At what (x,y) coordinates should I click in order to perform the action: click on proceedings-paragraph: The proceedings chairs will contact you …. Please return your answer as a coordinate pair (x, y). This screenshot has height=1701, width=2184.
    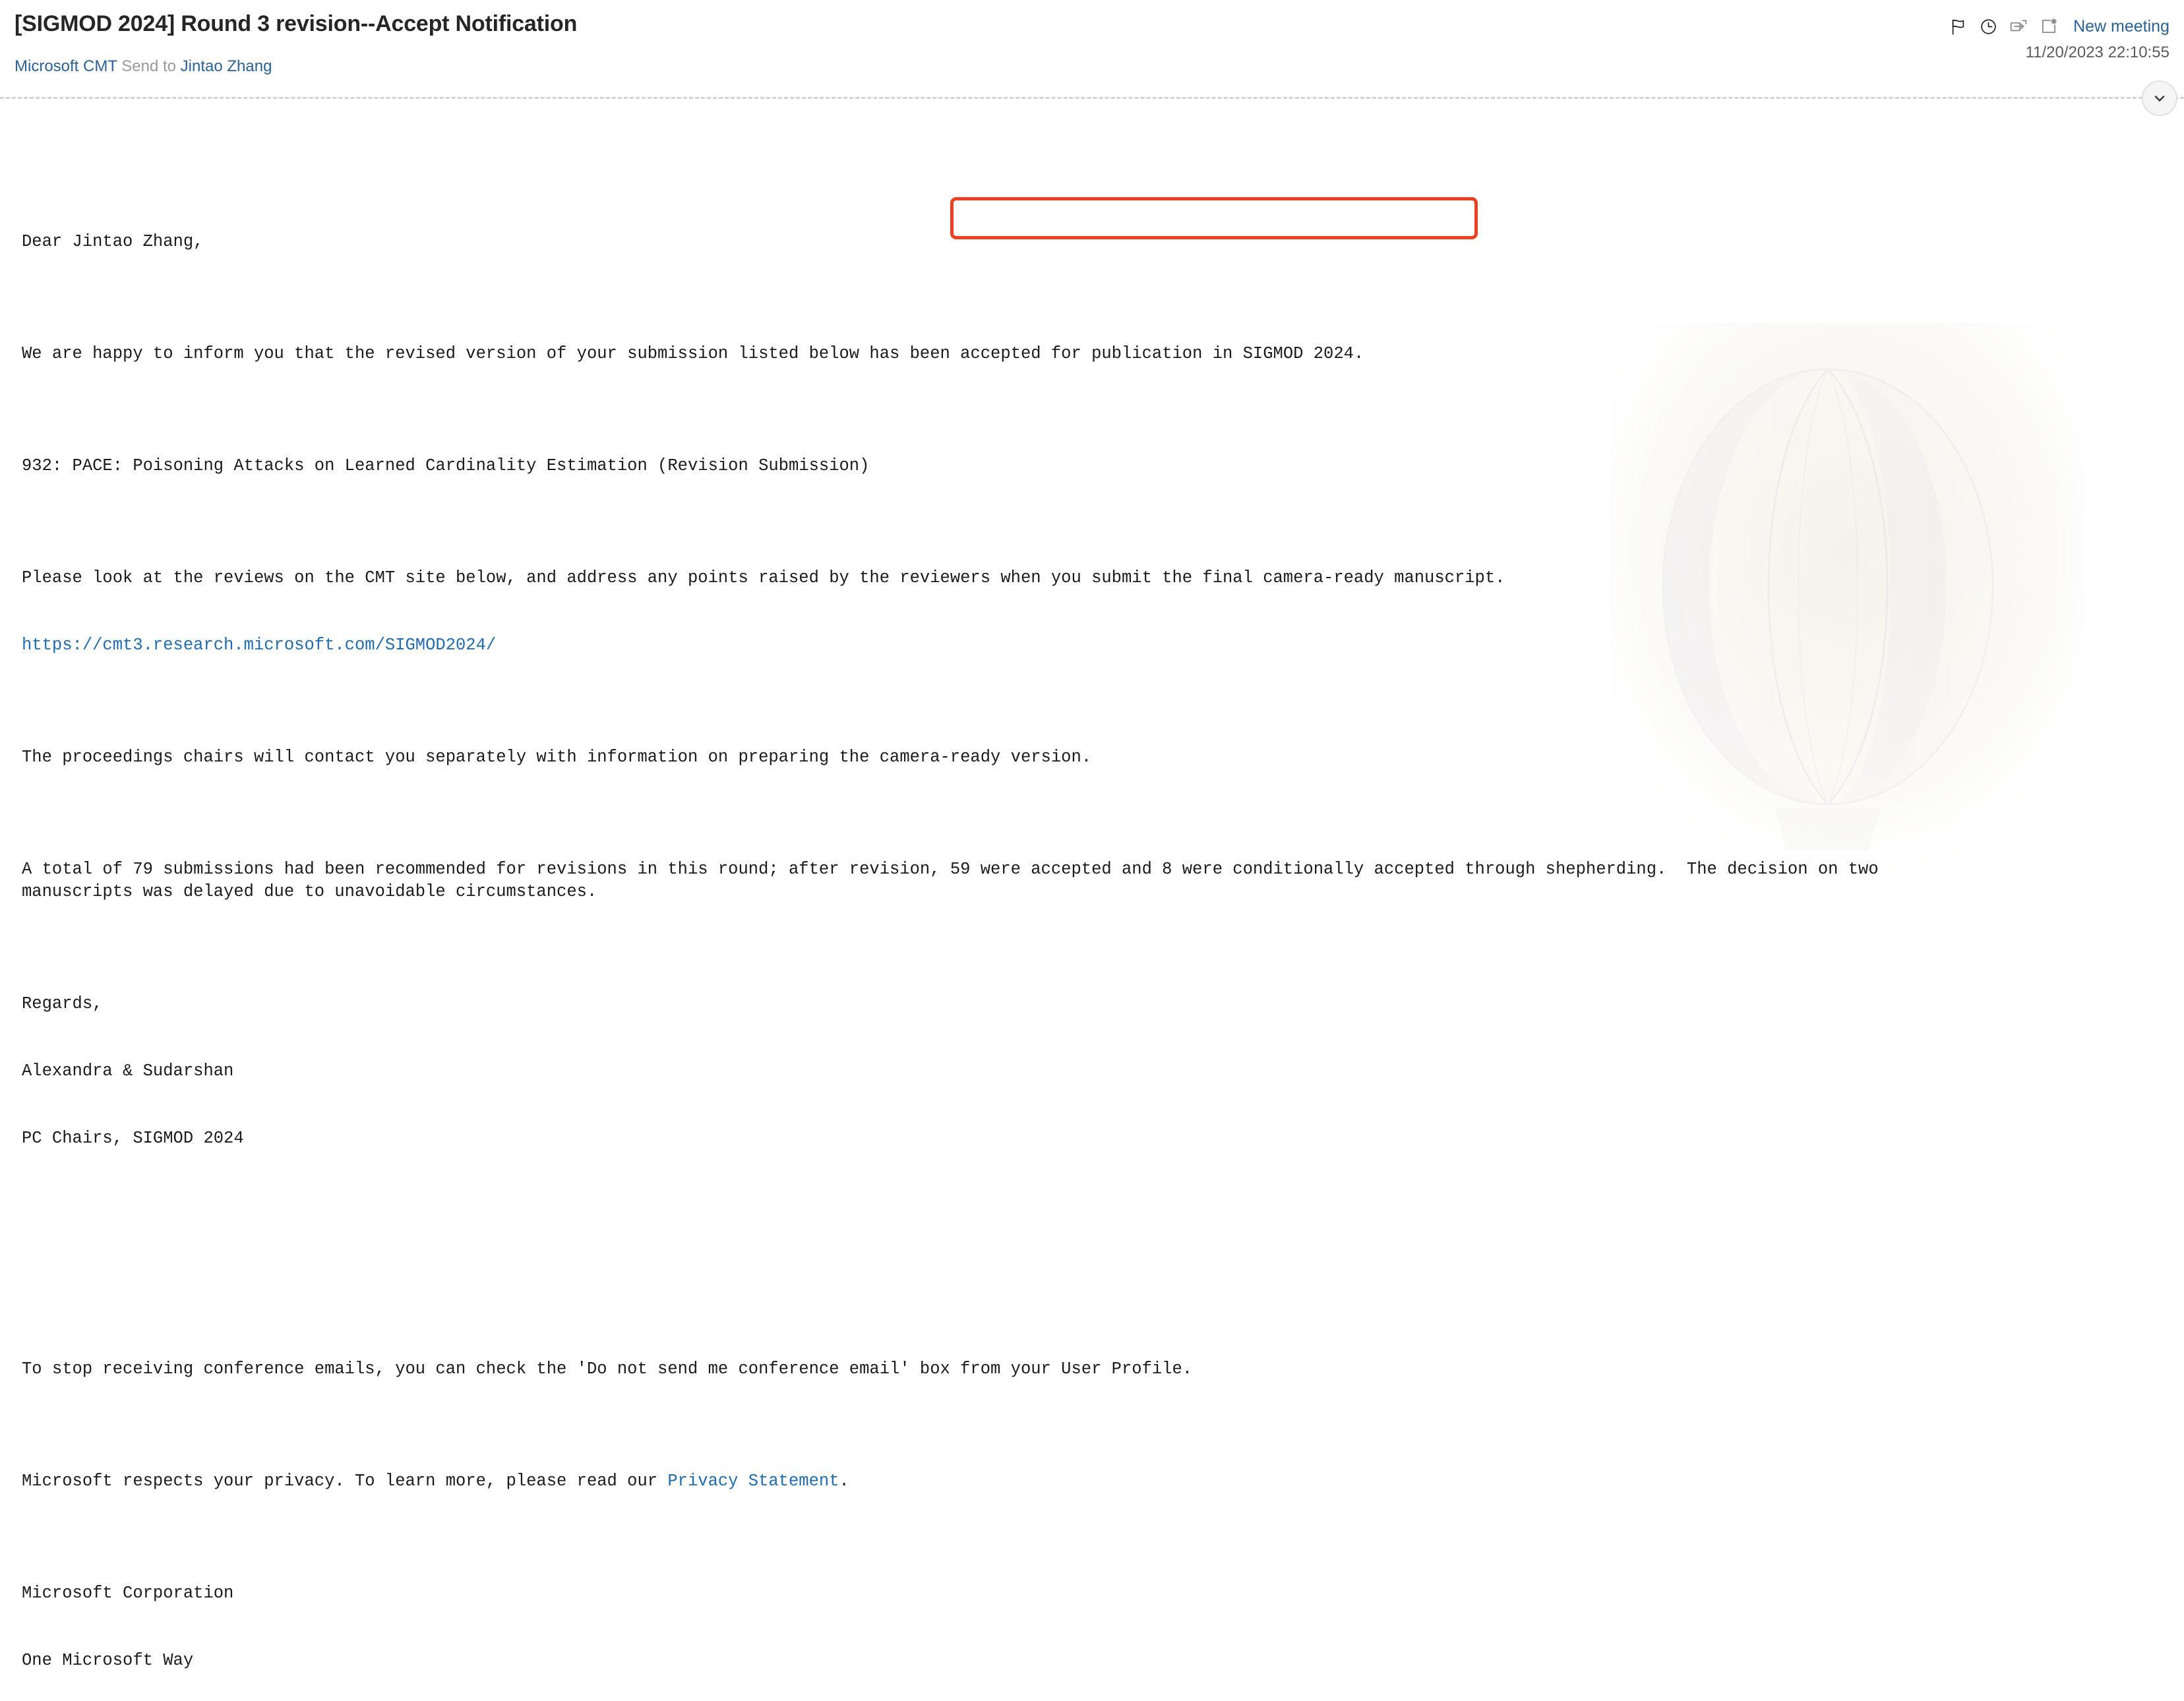
    Looking at the image, I should click on (557, 757).